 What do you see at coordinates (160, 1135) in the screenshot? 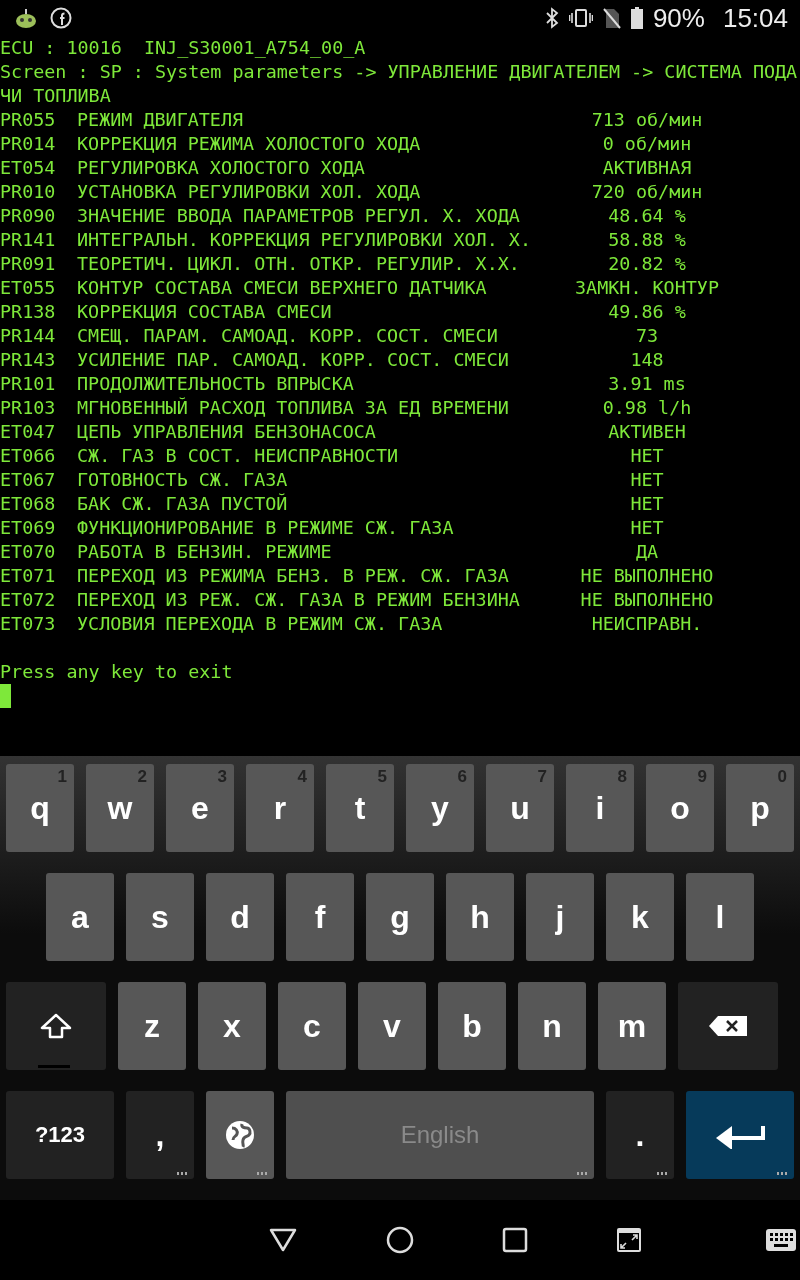
I see `punctuation-key: ,` at bounding box center [160, 1135].